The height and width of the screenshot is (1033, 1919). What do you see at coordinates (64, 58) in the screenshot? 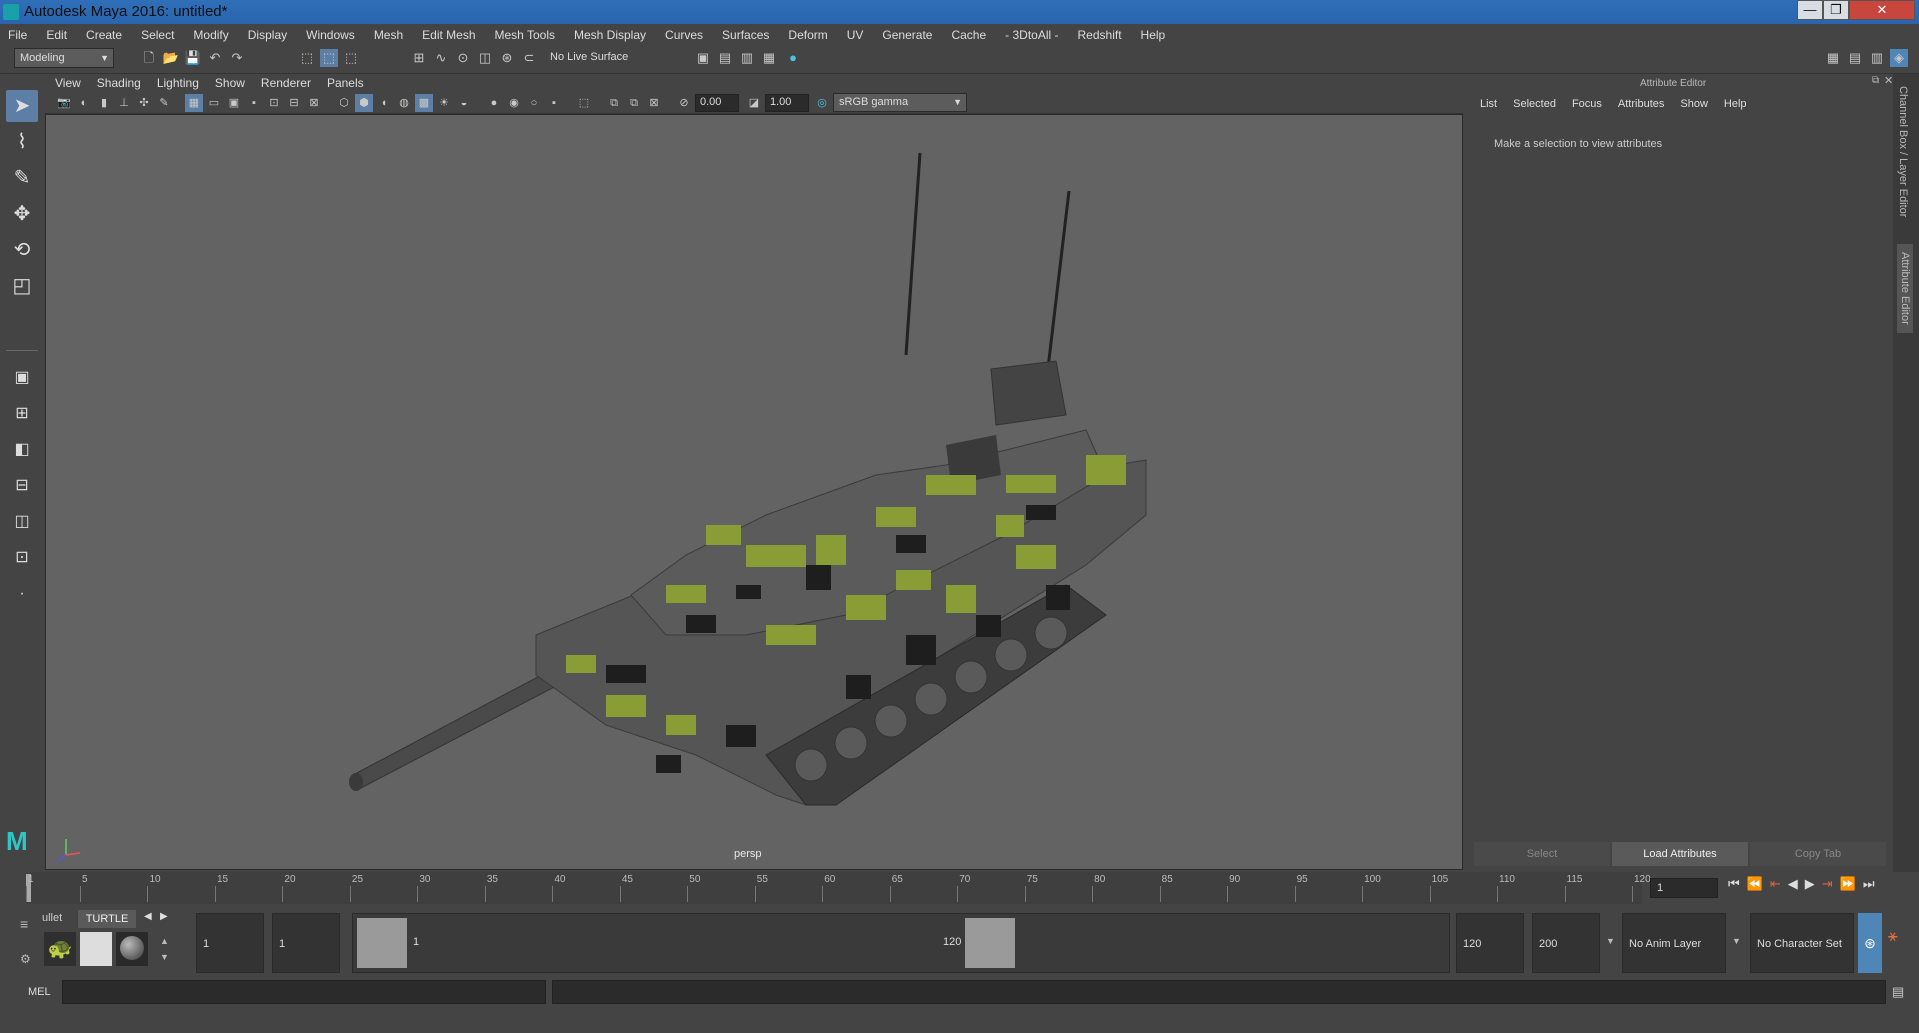
I see `mode-dropdown: Modeling ▼` at bounding box center [64, 58].